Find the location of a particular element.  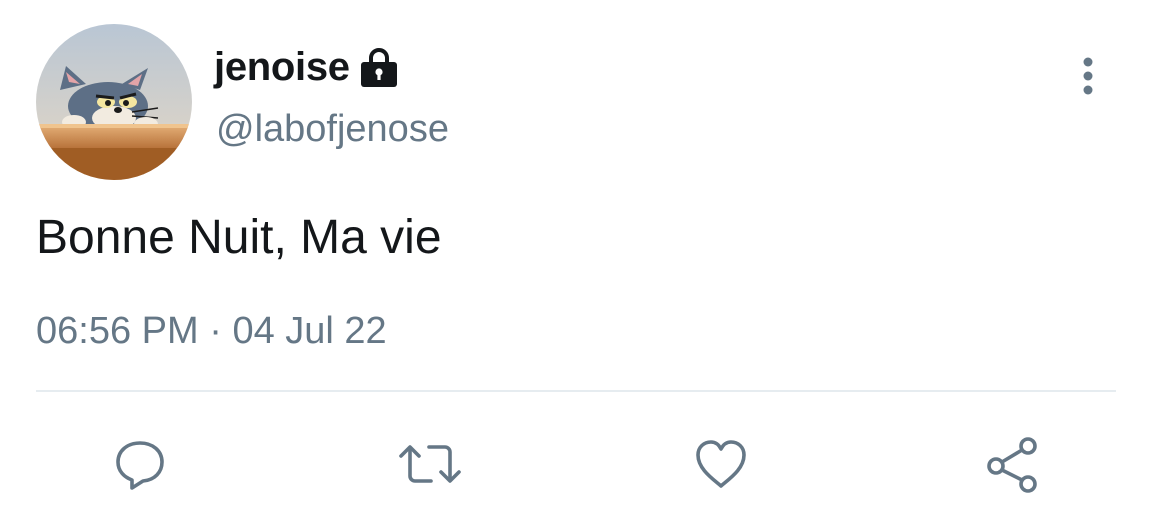

retweet-button is located at coordinates (430, 464).